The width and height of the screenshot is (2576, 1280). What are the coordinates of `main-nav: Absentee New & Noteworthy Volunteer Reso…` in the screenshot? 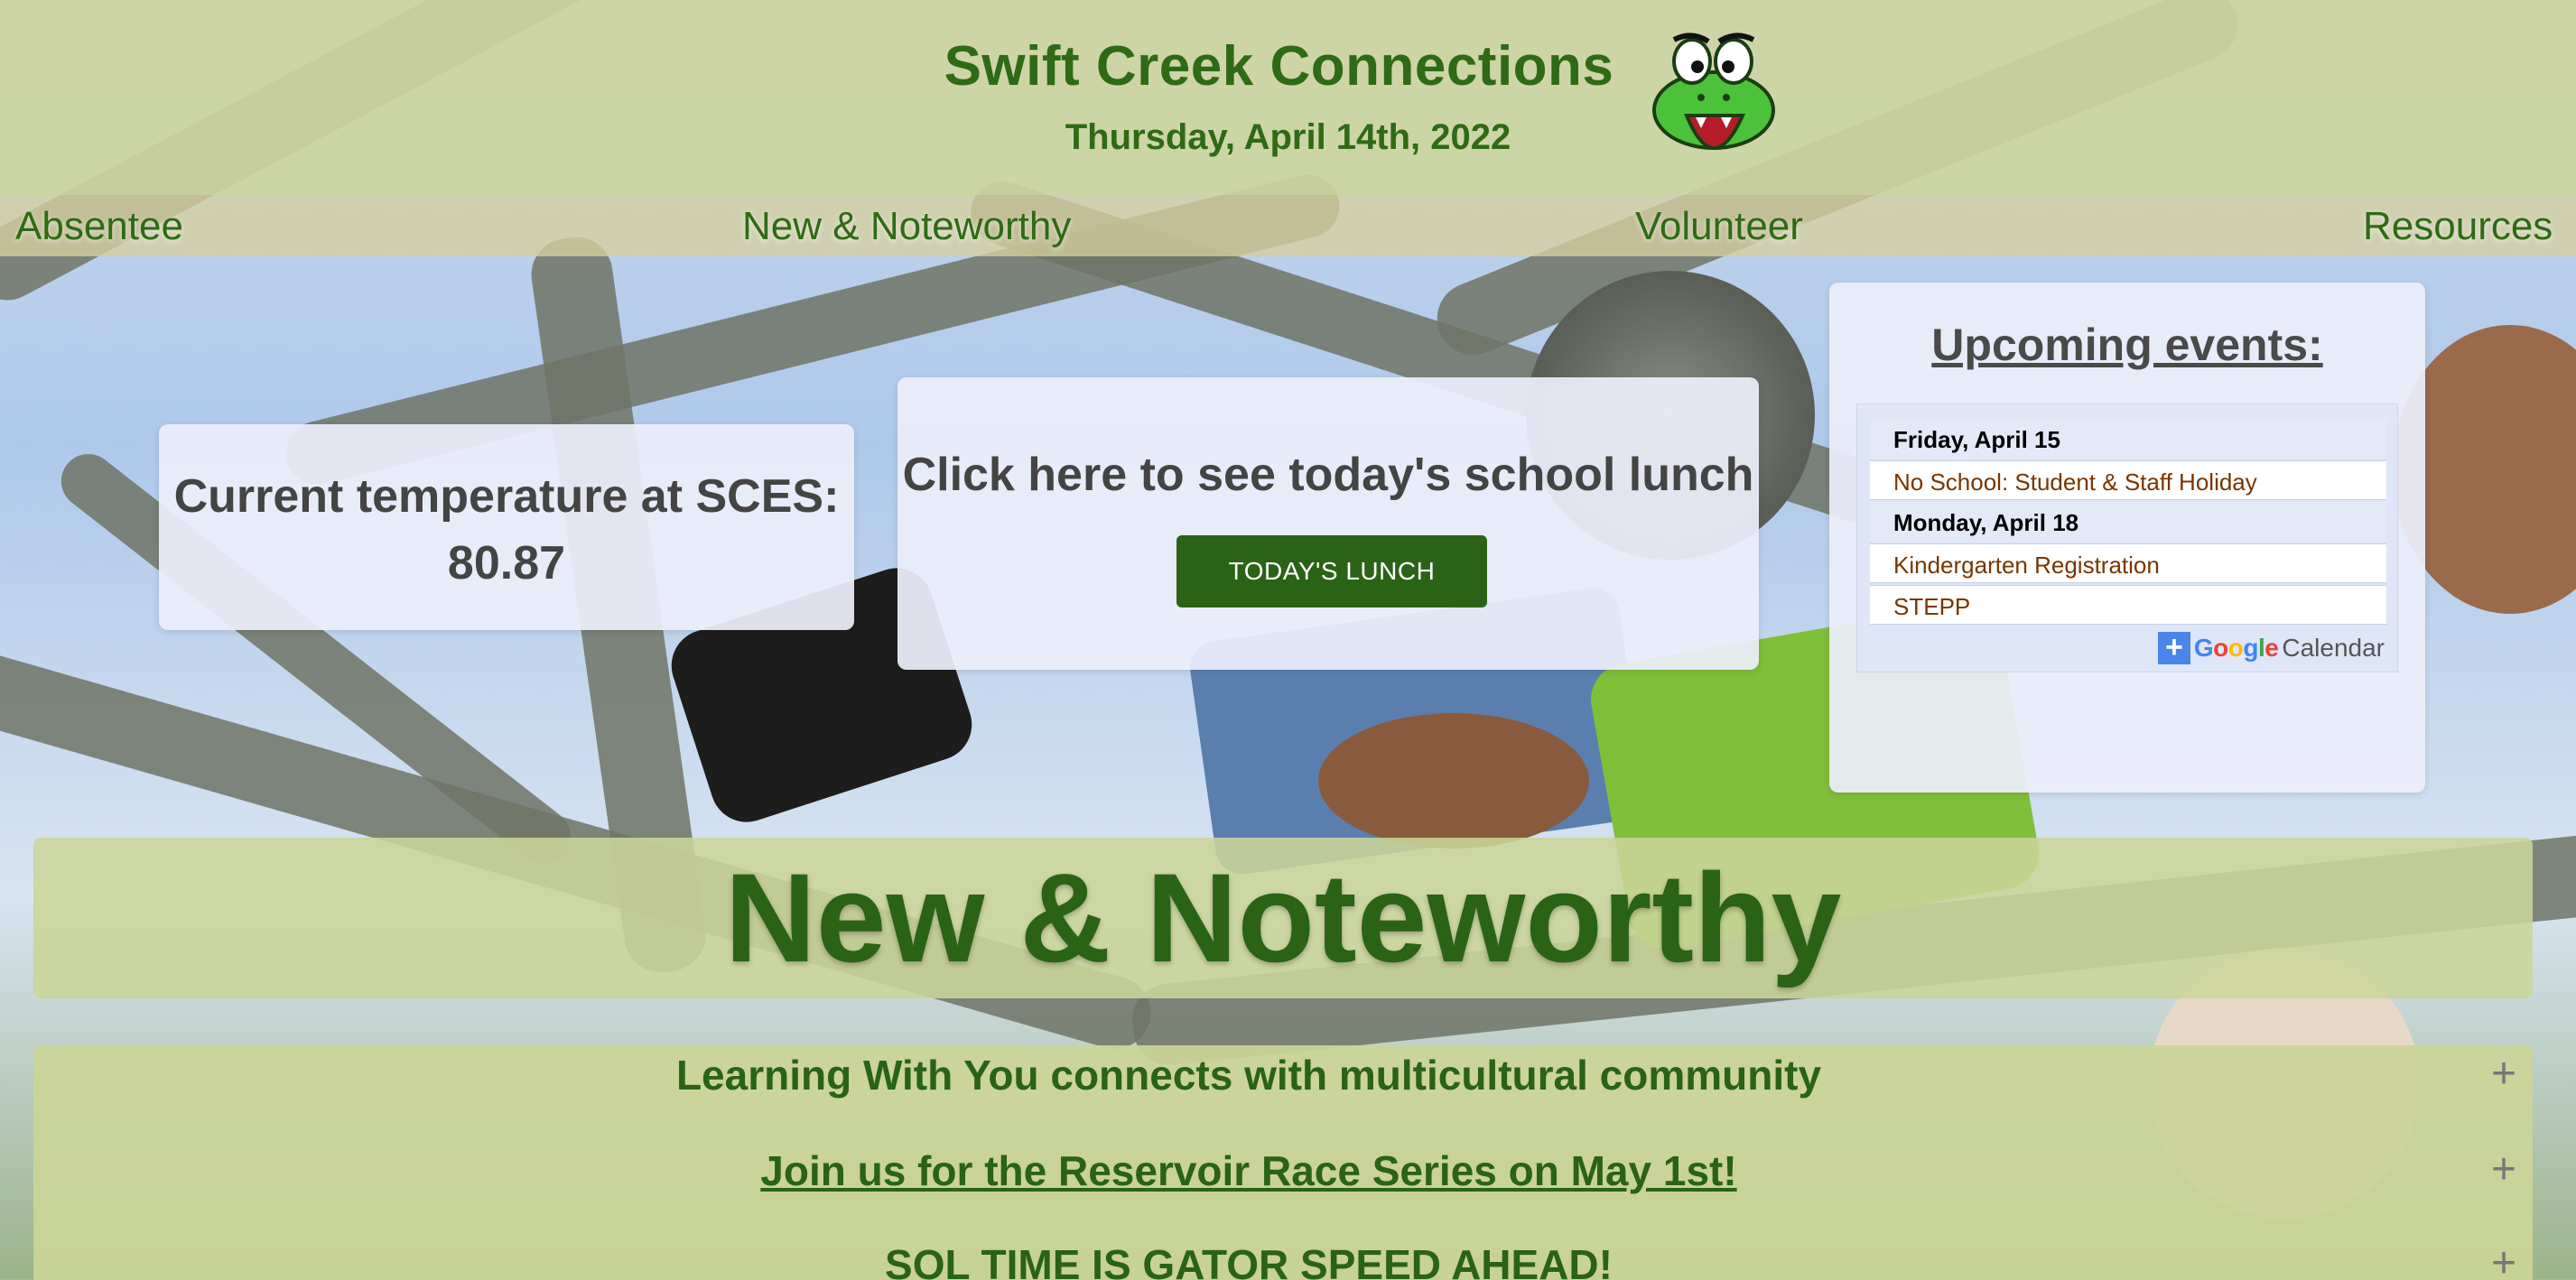 It's located at (1288, 226).